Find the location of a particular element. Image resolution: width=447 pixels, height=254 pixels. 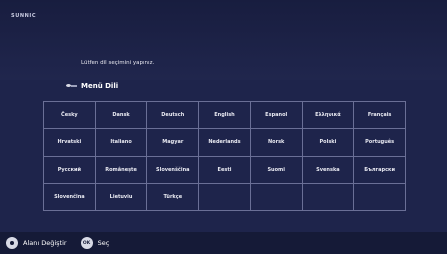

language-option: Svenska is located at coordinates (328, 170).